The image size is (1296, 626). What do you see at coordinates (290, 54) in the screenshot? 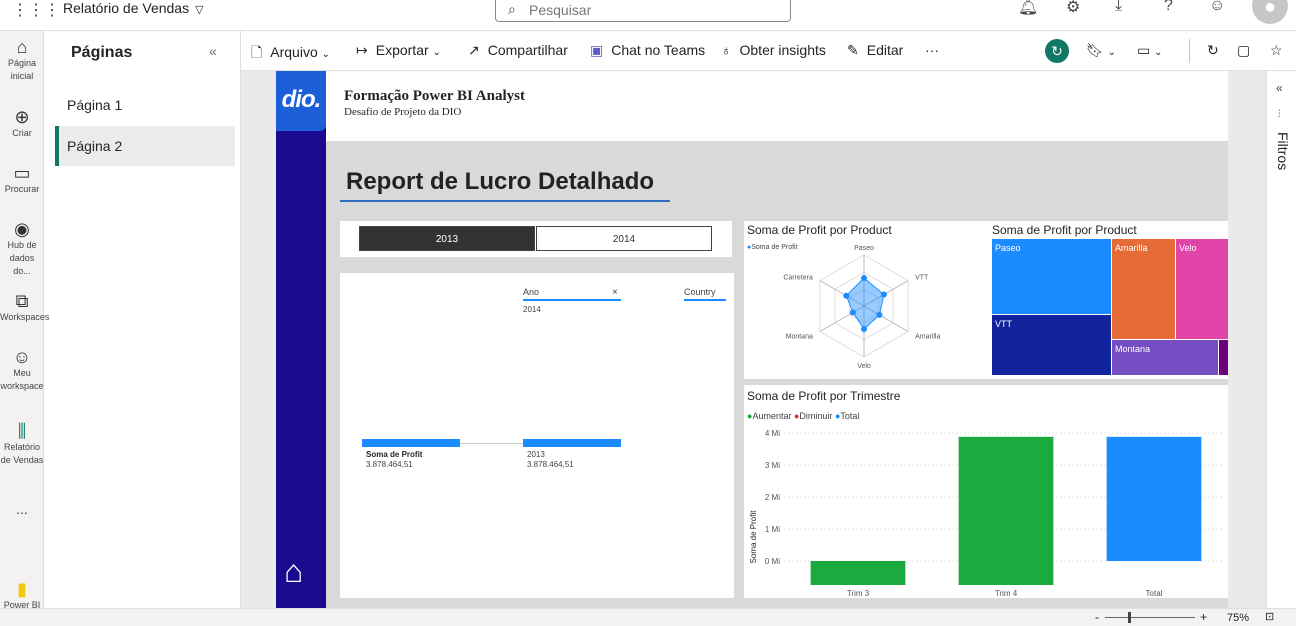
I see `file-menu-button: 🗋︎ Arquivo ⌄` at bounding box center [290, 54].